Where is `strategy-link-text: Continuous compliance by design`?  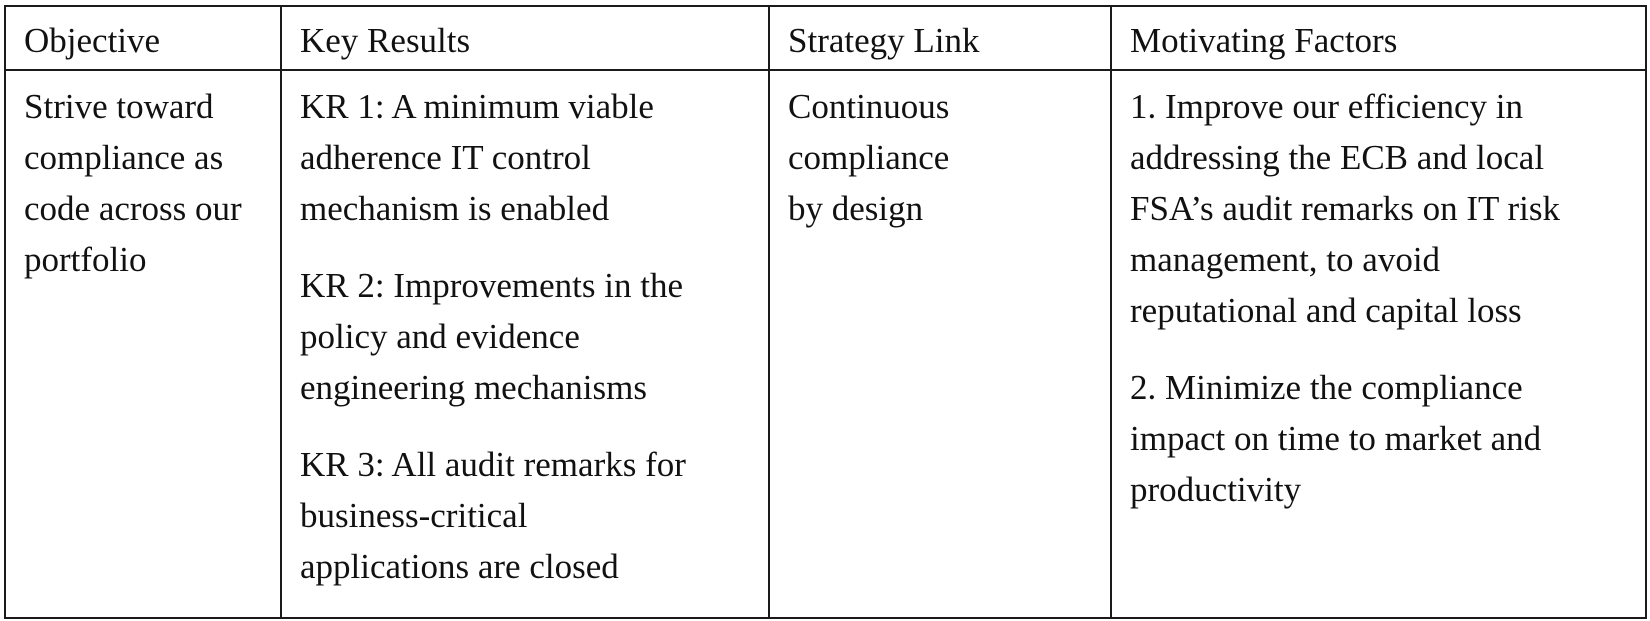 strategy-link-text: Continuous compliance by design is located at coordinates (869, 157).